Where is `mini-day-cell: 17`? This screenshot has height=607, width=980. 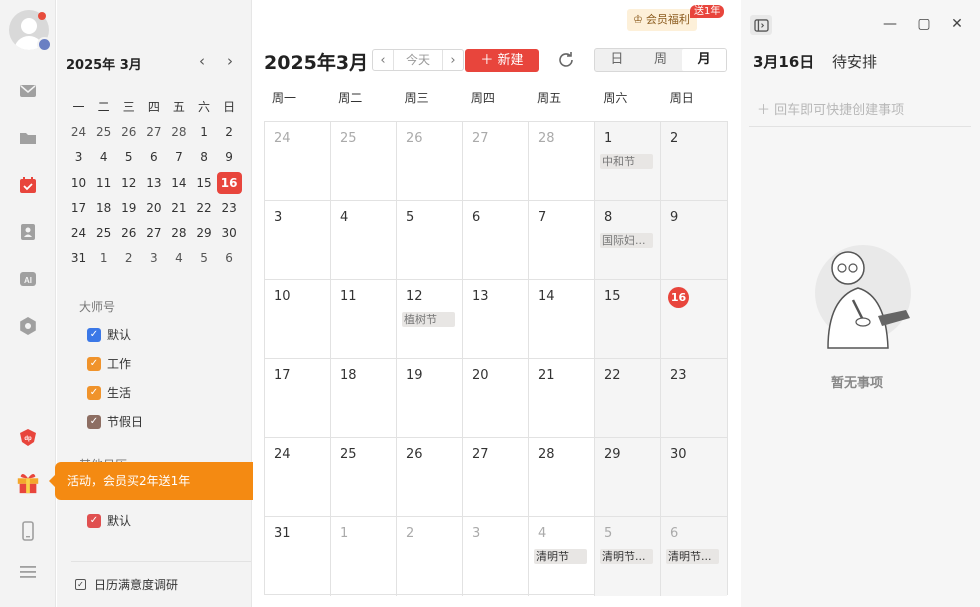
mini-day-cell: 17 is located at coordinates (78, 208).